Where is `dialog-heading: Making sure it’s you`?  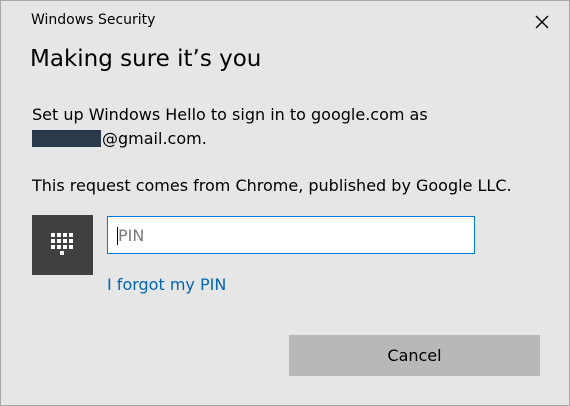
dialog-heading: Making sure it’s you is located at coordinates (146, 59).